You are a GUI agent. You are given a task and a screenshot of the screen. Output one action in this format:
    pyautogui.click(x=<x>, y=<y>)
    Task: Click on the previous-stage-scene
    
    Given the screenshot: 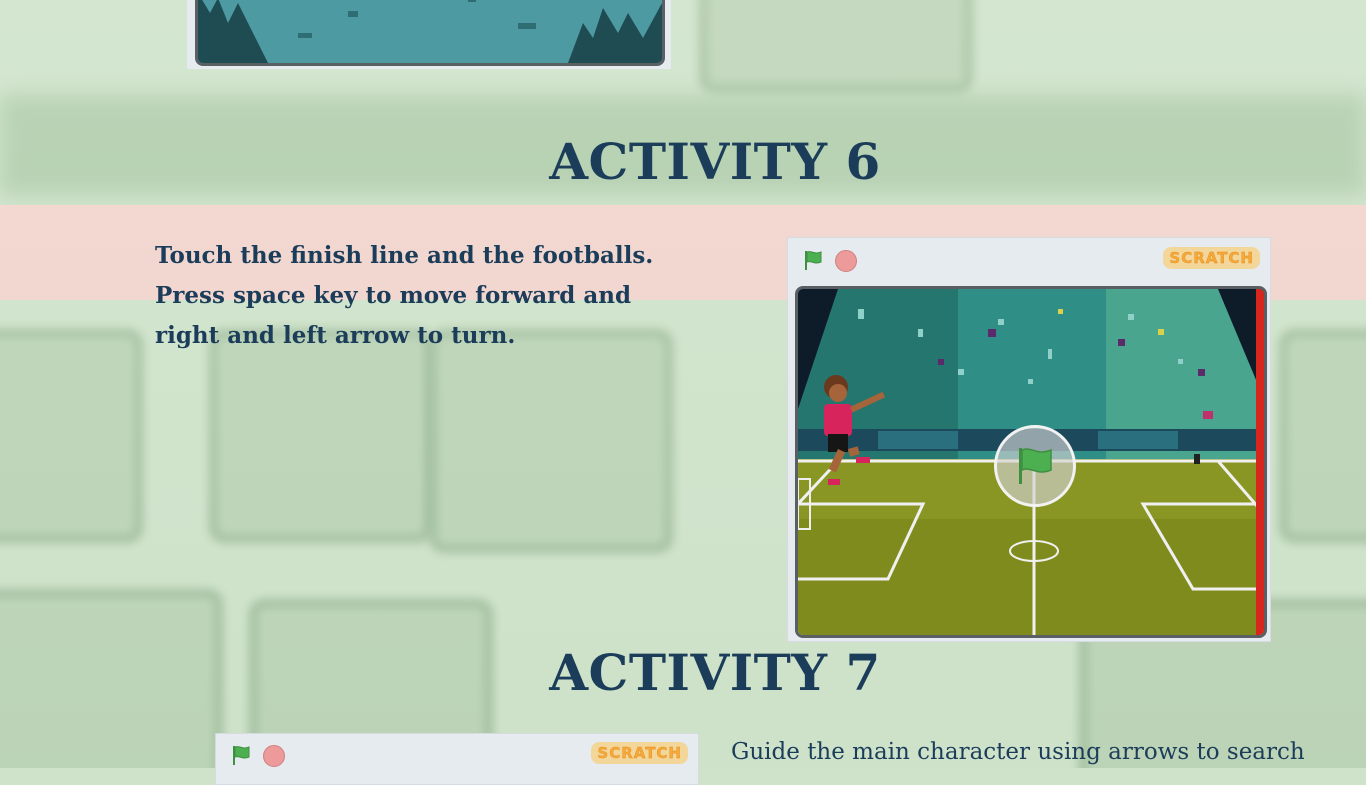 What is the action you would take?
    pyautogui.click(x=430, y=31)
    